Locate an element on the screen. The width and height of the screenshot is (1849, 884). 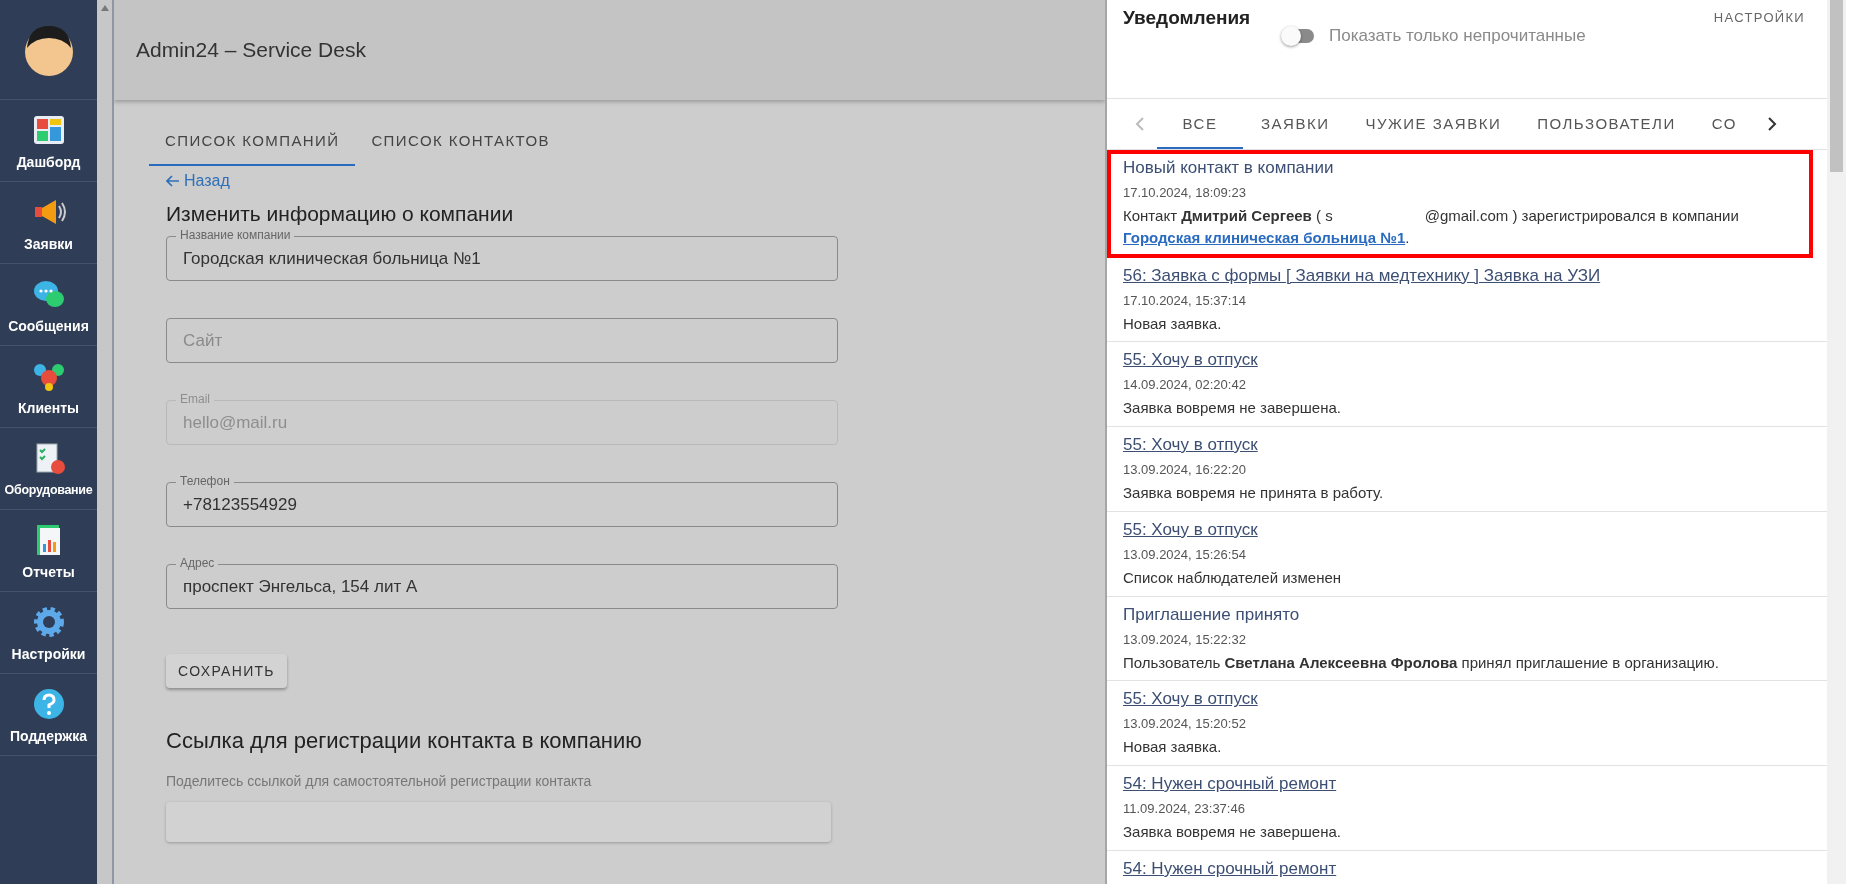
page-tab: СПИСОК КОНТАКТОВ is located at coordinates (460, 141).